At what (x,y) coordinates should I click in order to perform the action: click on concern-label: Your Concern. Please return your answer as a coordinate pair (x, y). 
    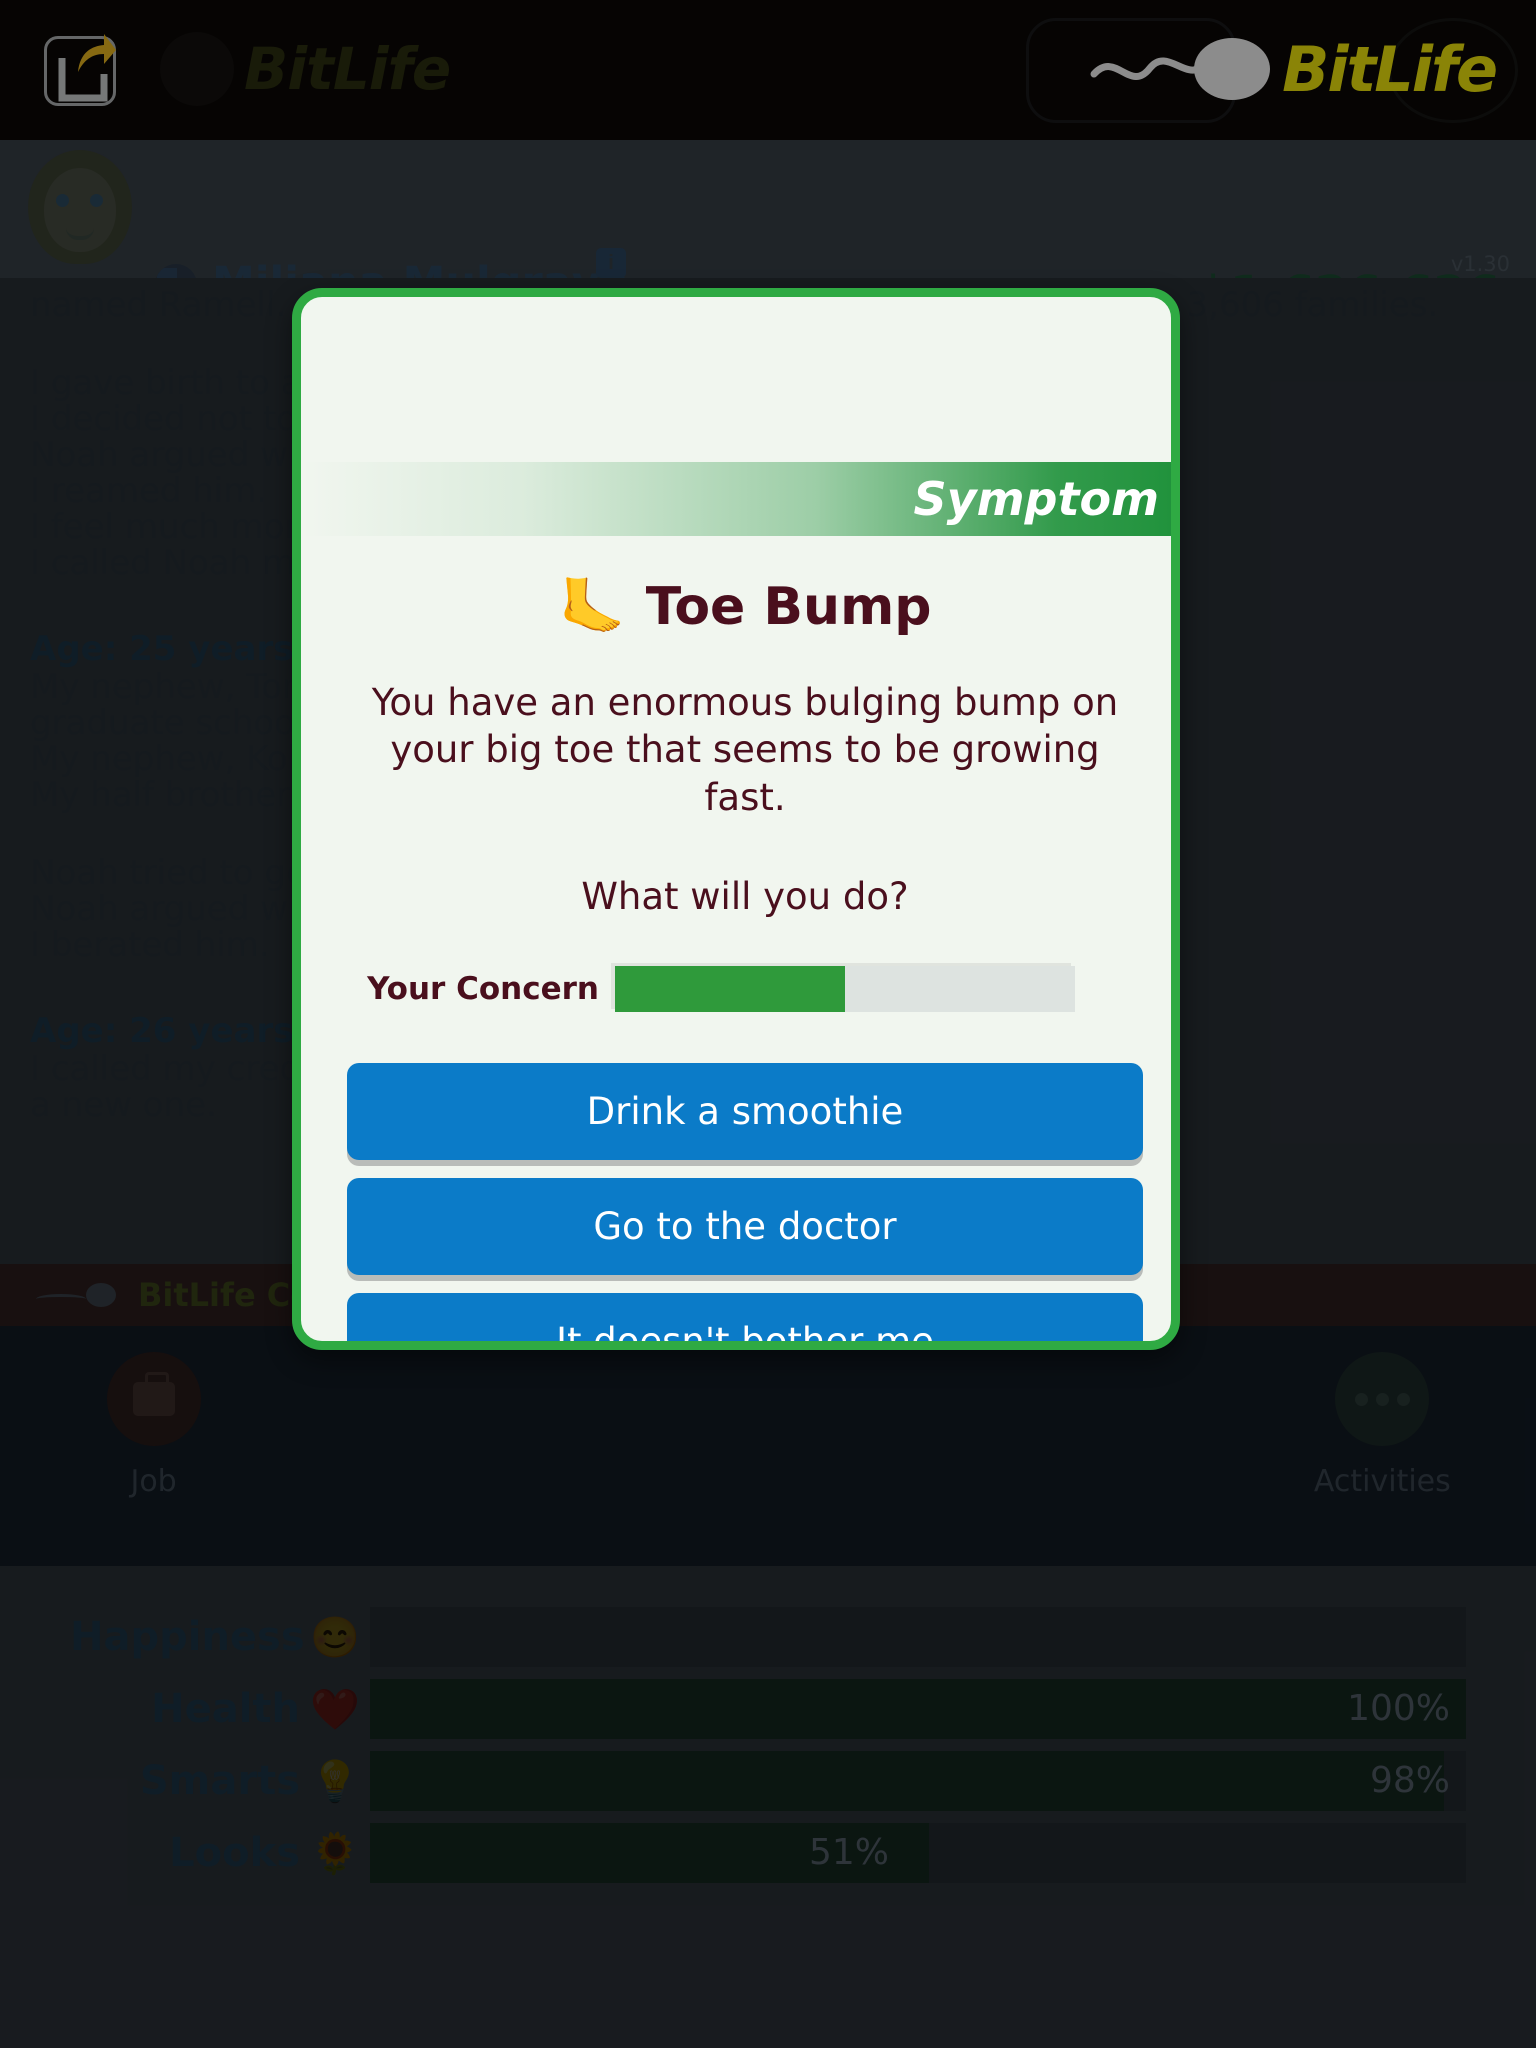
    Looking at the image, I should click on (483, 989).